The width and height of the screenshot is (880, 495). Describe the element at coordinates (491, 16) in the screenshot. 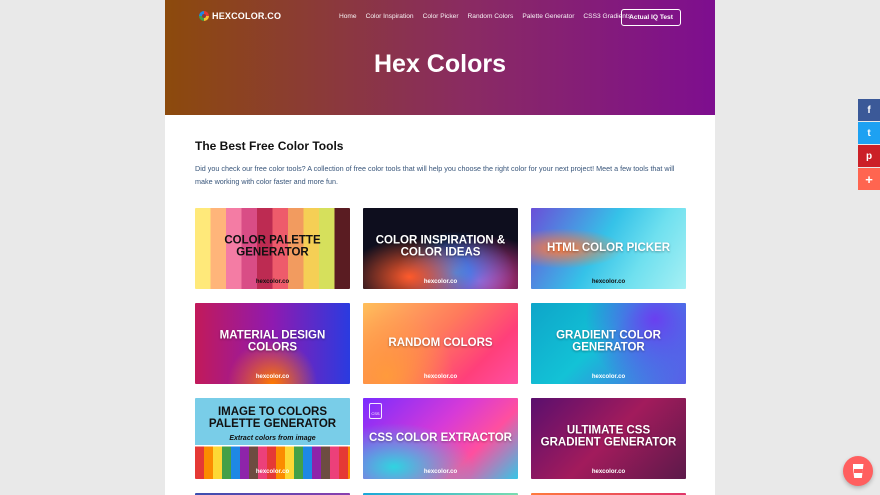

I see `nav-random-colors: Random Colors` at that location.